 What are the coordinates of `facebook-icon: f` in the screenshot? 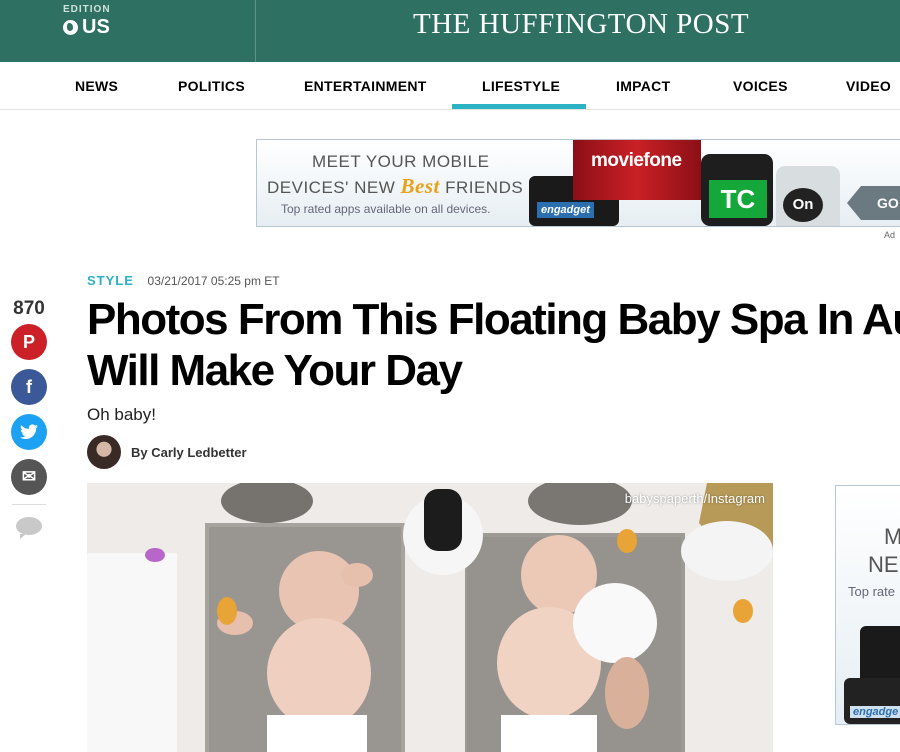 It's located at (29, 386).